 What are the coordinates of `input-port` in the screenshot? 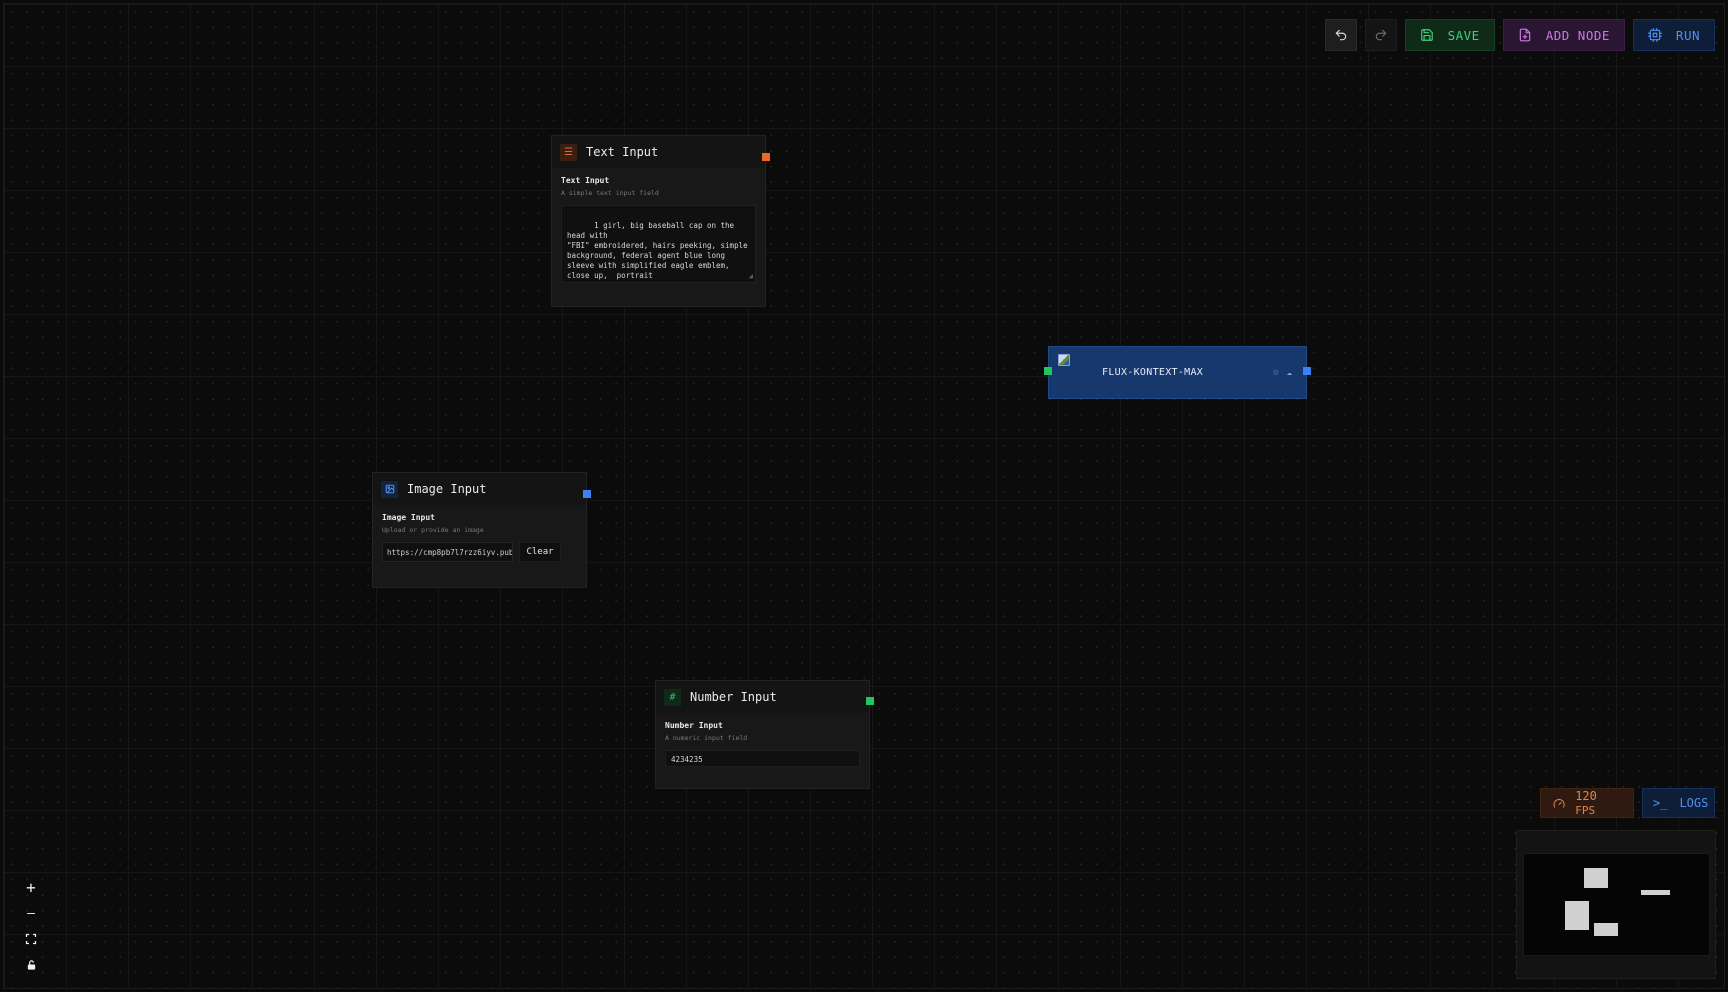 It's located at (1048, 371).